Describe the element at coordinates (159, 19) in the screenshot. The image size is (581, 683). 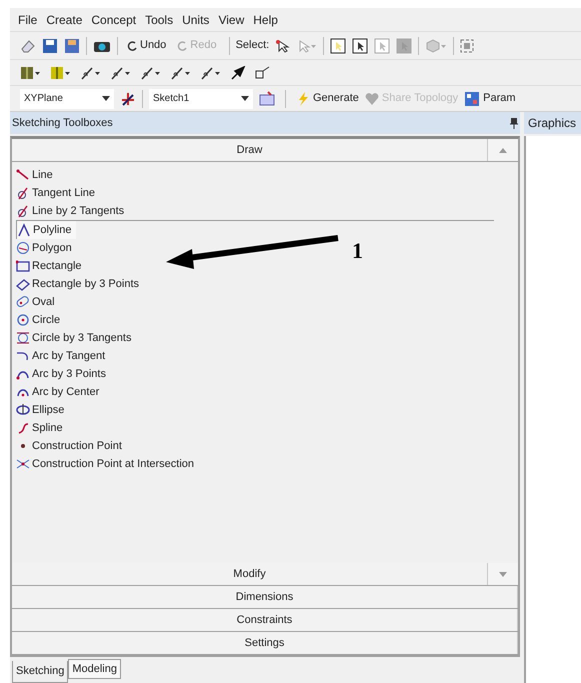
I see `menu-item: Tools` at that location.